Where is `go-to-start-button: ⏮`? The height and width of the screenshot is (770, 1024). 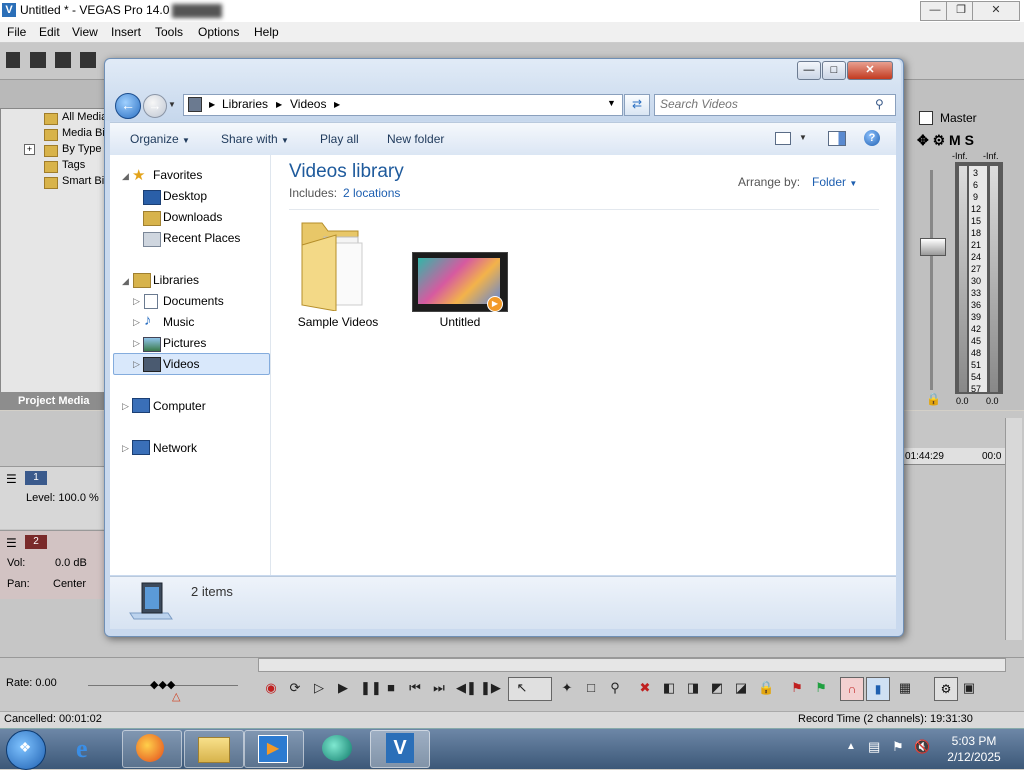
go-to-start-button: ⏮ is located at coordinates (415, 688).